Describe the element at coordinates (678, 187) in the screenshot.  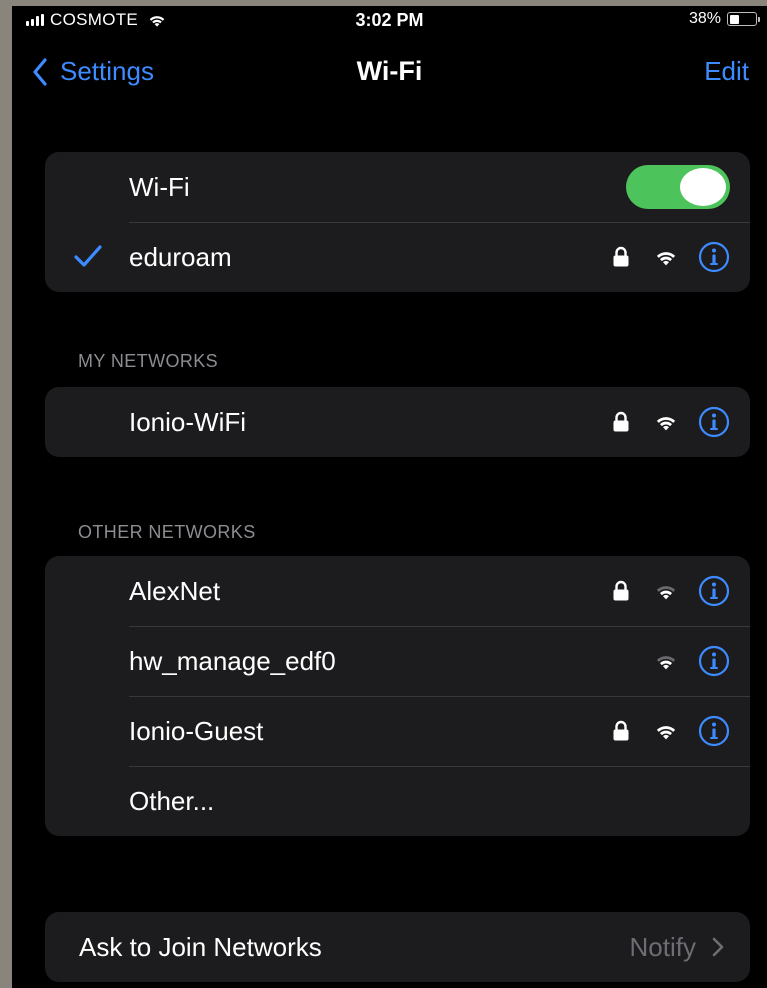
I see `wifi-toggle` at that location.